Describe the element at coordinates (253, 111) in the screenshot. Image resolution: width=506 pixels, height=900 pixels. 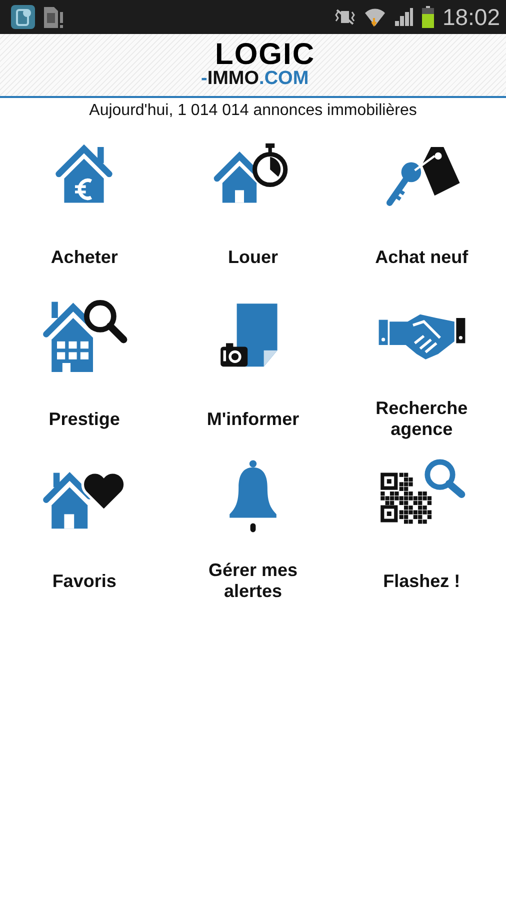
I see `listings-count-text: Aujourd'hui, 1 014 014 annonces immobilières` at that location.